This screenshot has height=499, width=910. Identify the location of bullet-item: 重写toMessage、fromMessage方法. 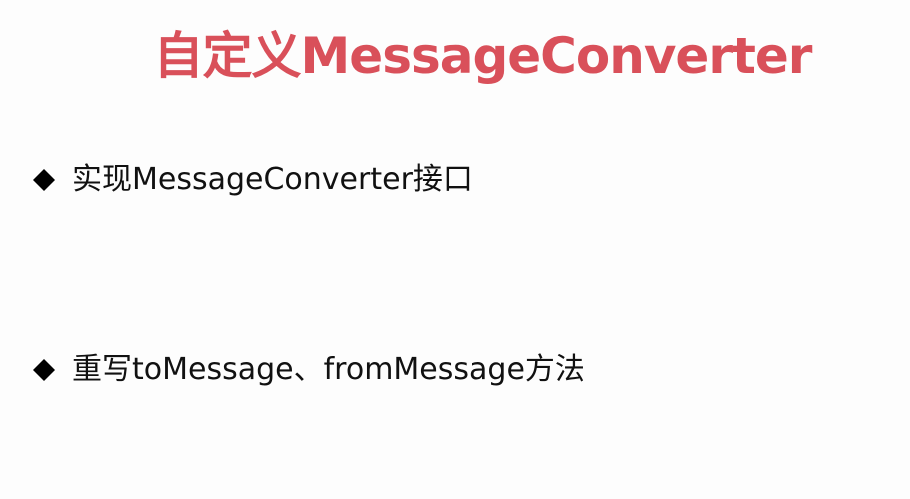
(308, 370).